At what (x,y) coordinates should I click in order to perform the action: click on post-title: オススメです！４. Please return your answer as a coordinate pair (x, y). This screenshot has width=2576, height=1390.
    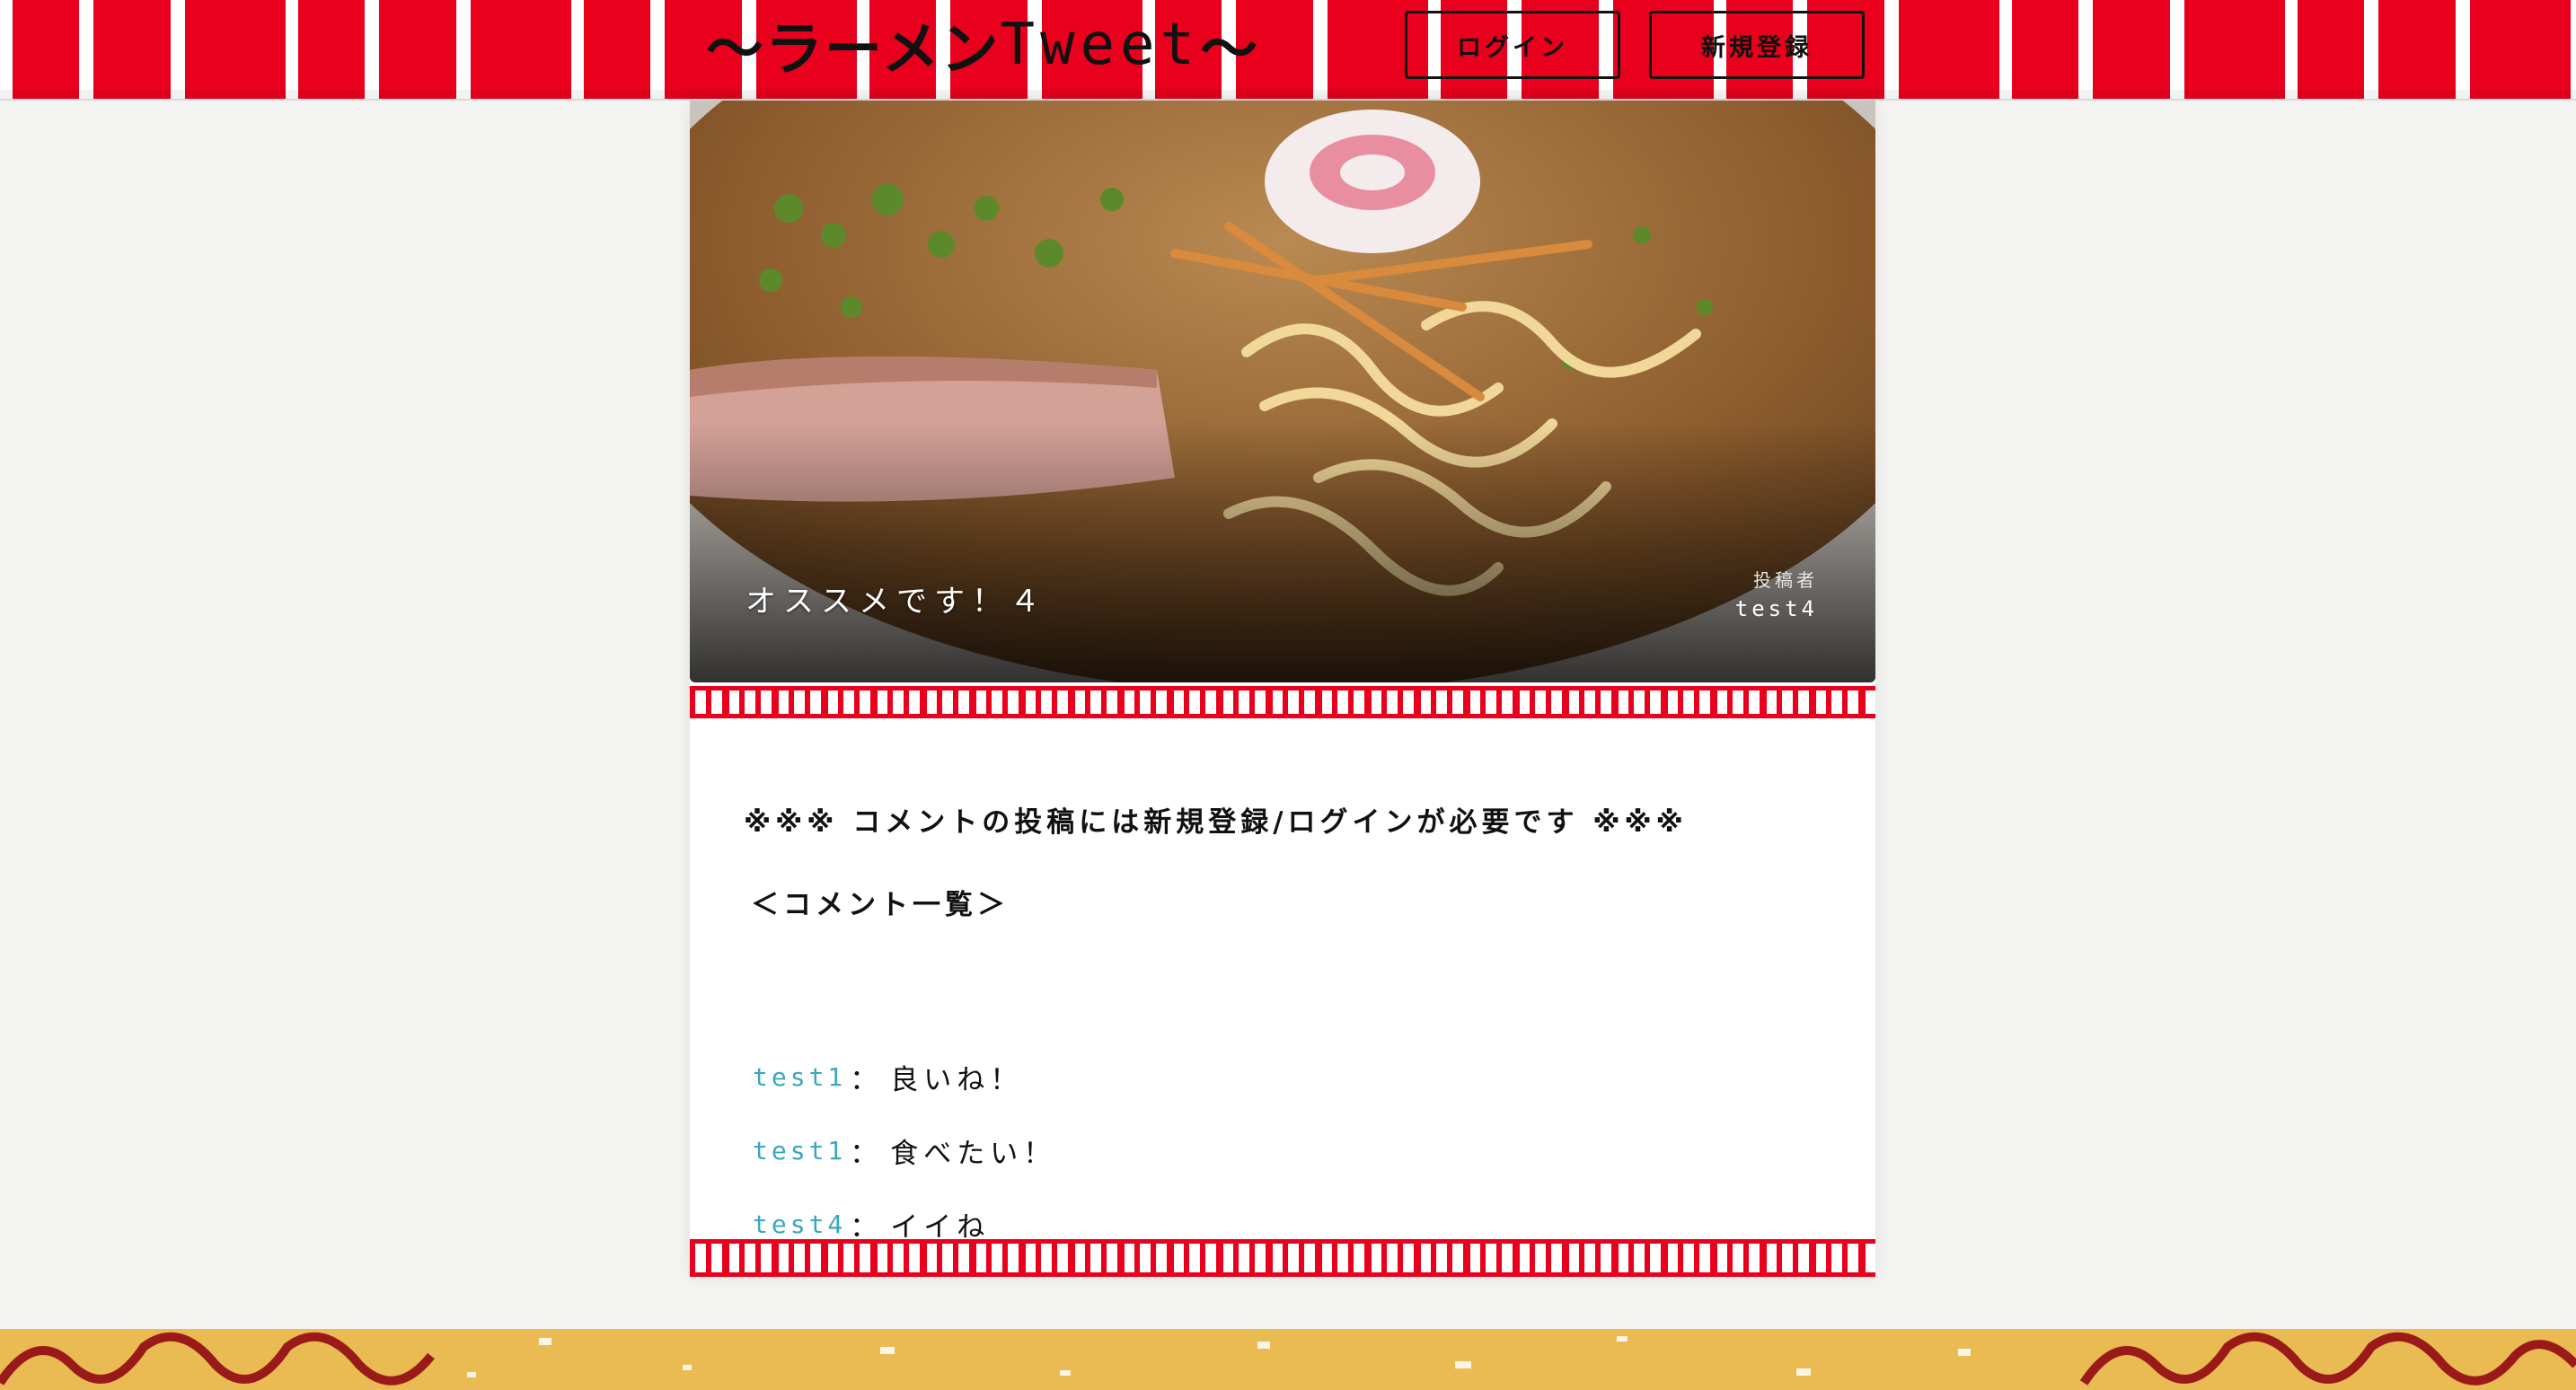
    Looking at the image, I should click on (896, 602).